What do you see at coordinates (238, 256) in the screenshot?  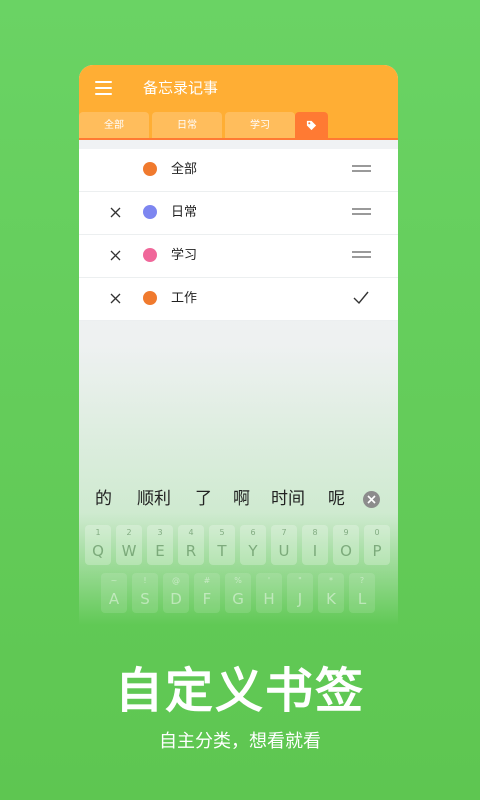 I see `category-row: 学习` at bounding box center [238, 256].